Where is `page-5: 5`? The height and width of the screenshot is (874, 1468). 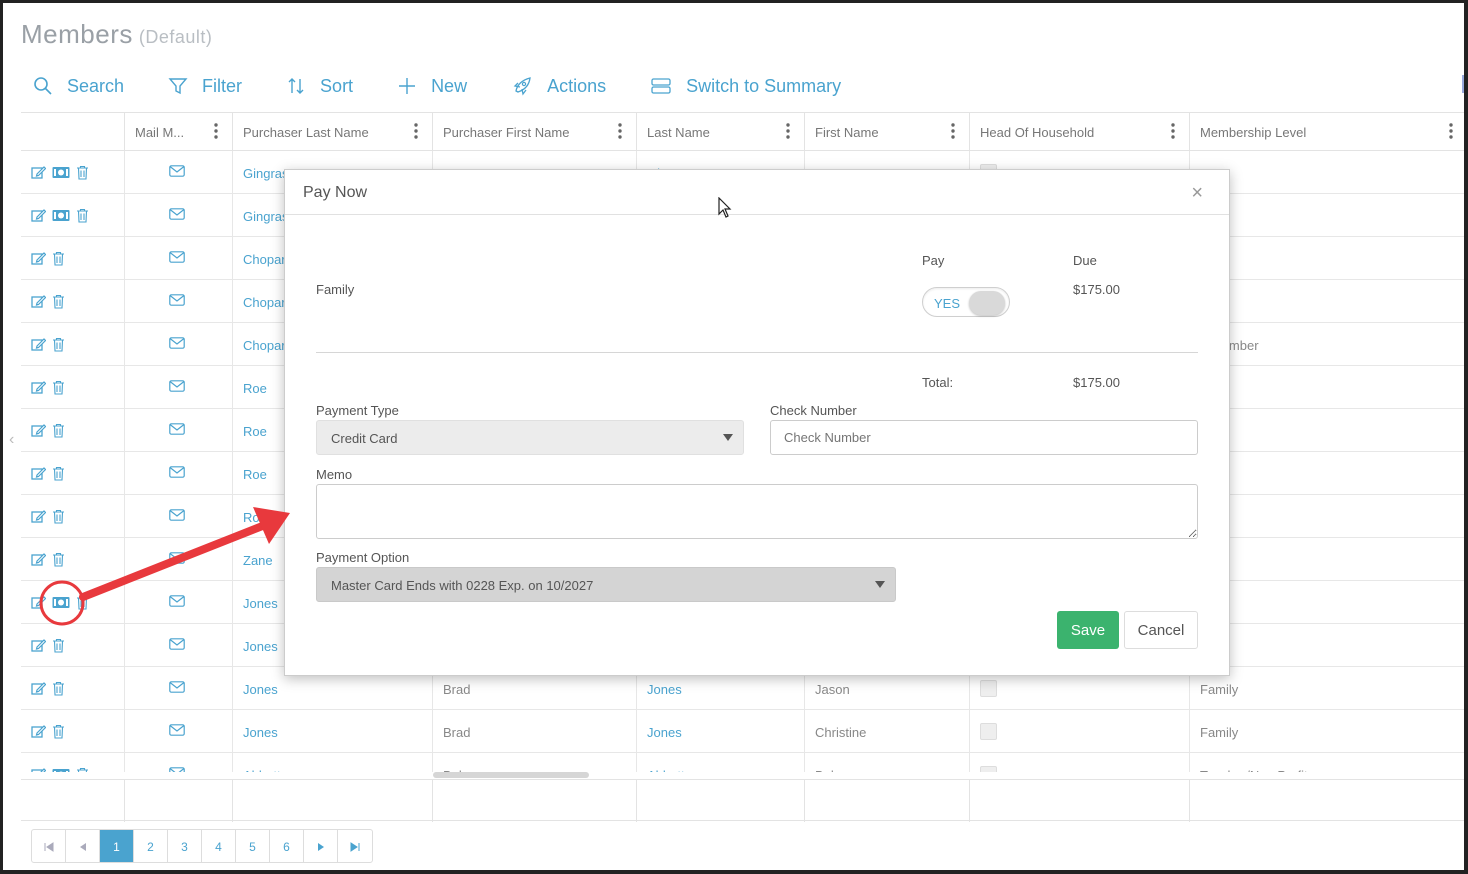
page-5: 5 is located at coordinates (253, 846).